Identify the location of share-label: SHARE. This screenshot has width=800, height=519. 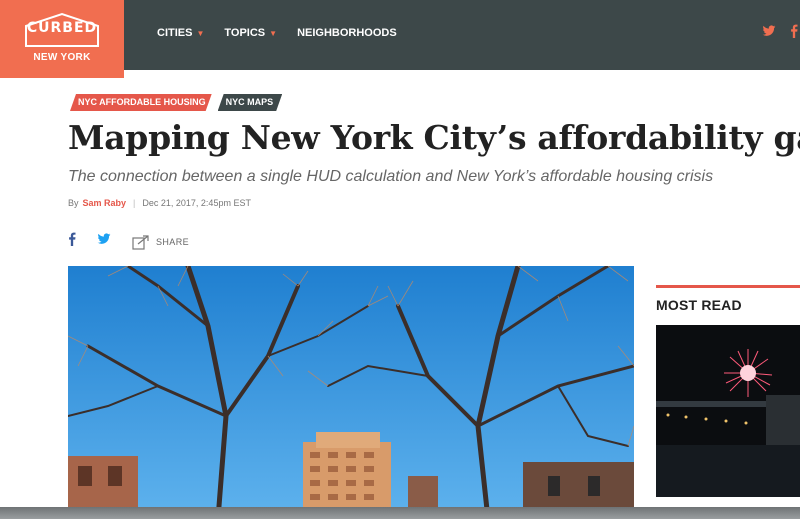
(173, 241).